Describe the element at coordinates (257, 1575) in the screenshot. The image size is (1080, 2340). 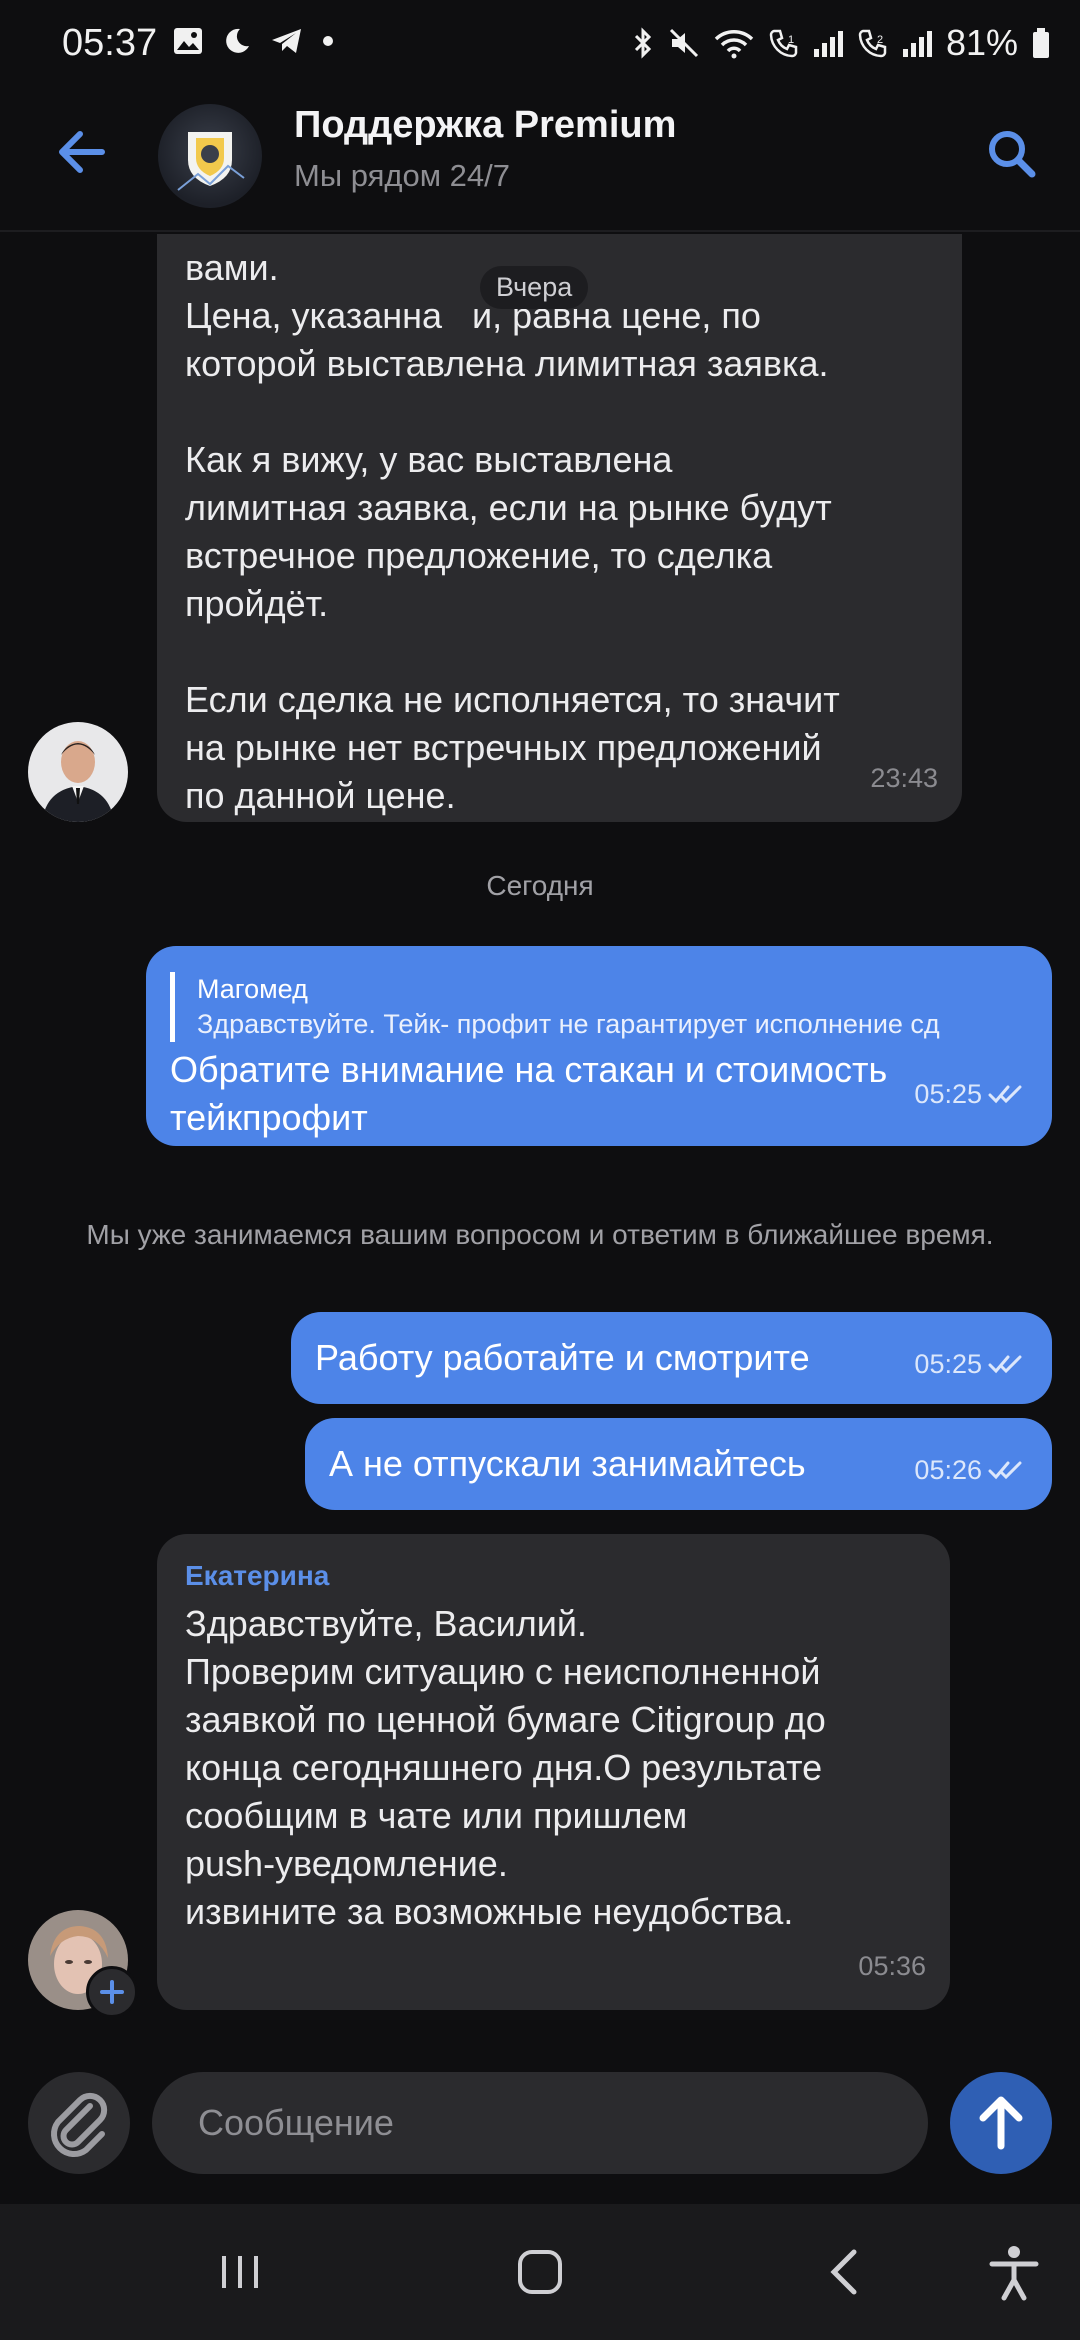
I see `sender-name: Екатерина` at that location.